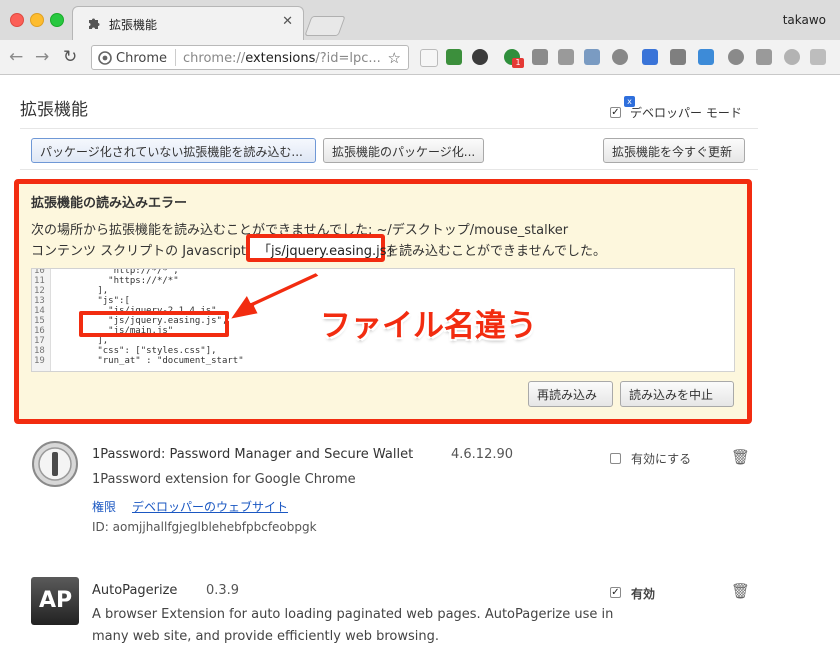 This screenshot has height=657, width=840. Describe the element at coordinates (677, 394) in the screenshot. I see `cancel-load-button: 読み込みを中止` at that location.